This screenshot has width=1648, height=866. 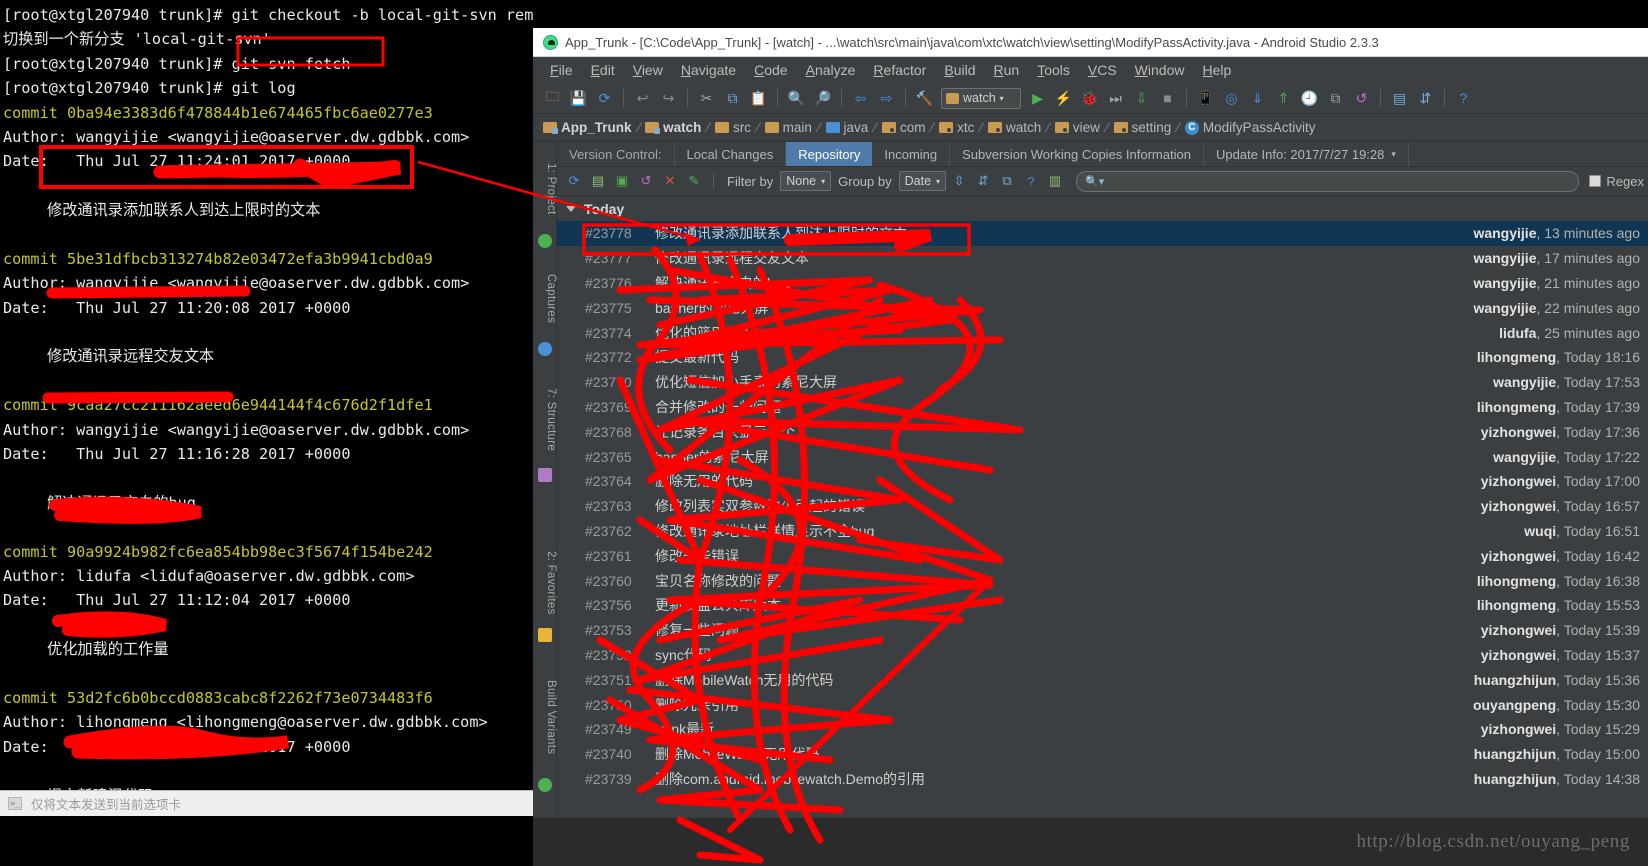 What do you see at coordinates (545, 189) in the screenshot?
I see `side-tab-project: 1: Project` at bounding box center [545, 189].